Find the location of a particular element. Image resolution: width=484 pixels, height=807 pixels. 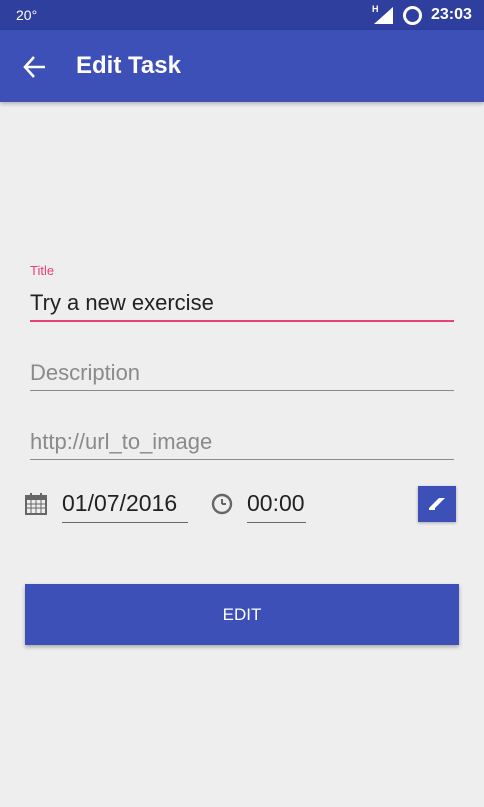

image-url-input-underline is located at coordinates (242, 459).